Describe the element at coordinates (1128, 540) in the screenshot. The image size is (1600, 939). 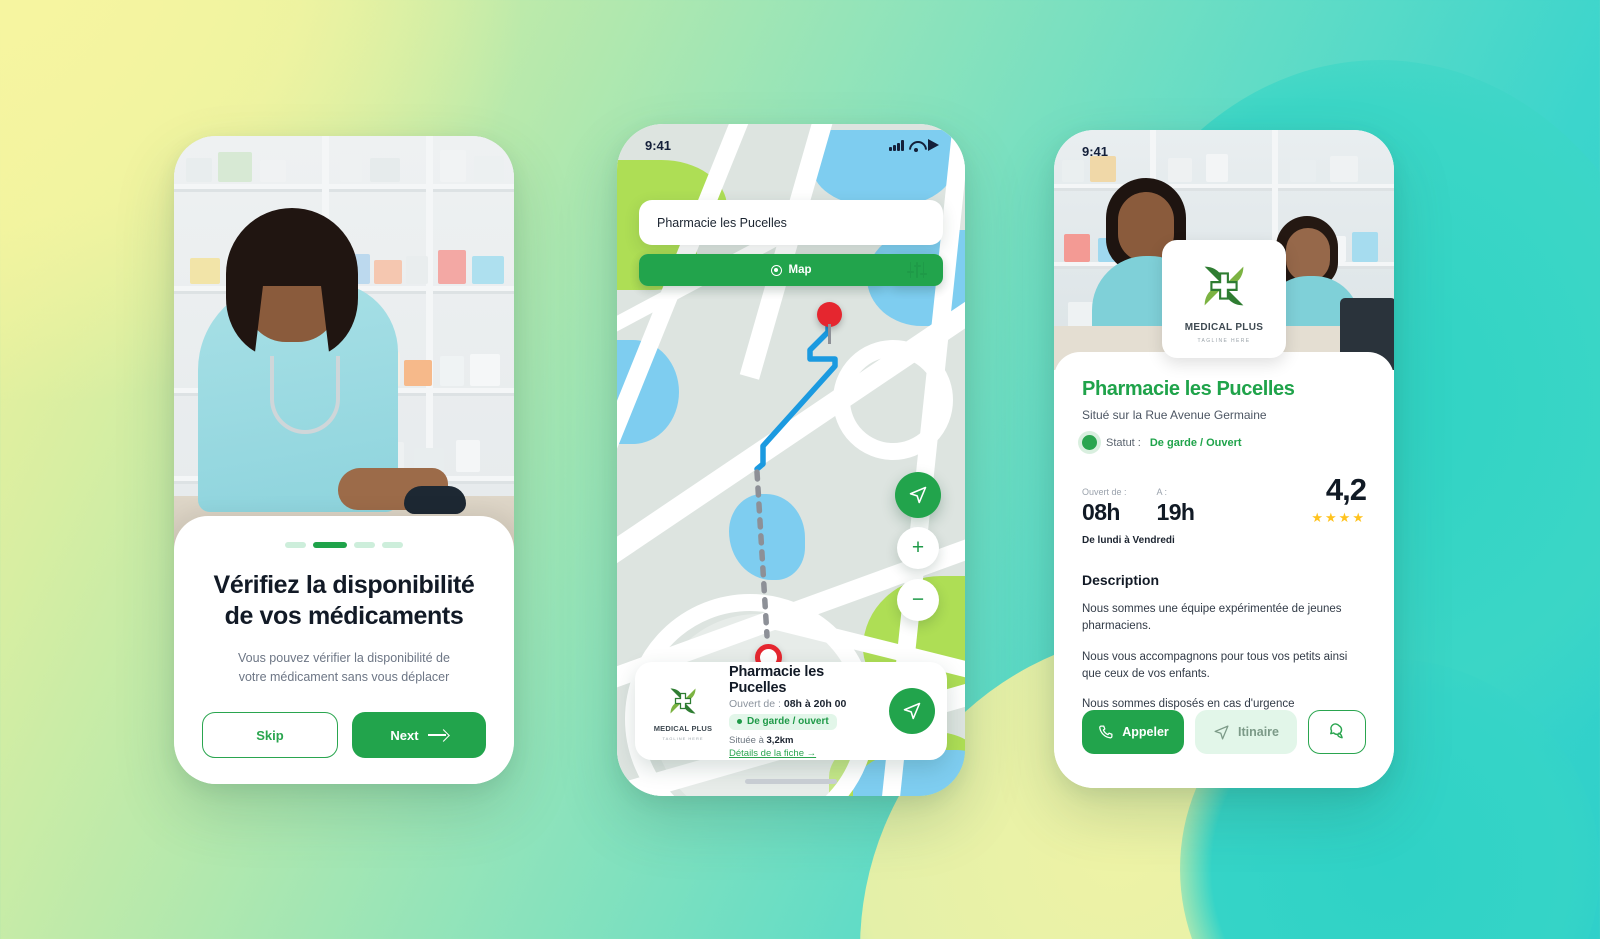
I see `opening-days: De lundi à Vendredi` at that location.